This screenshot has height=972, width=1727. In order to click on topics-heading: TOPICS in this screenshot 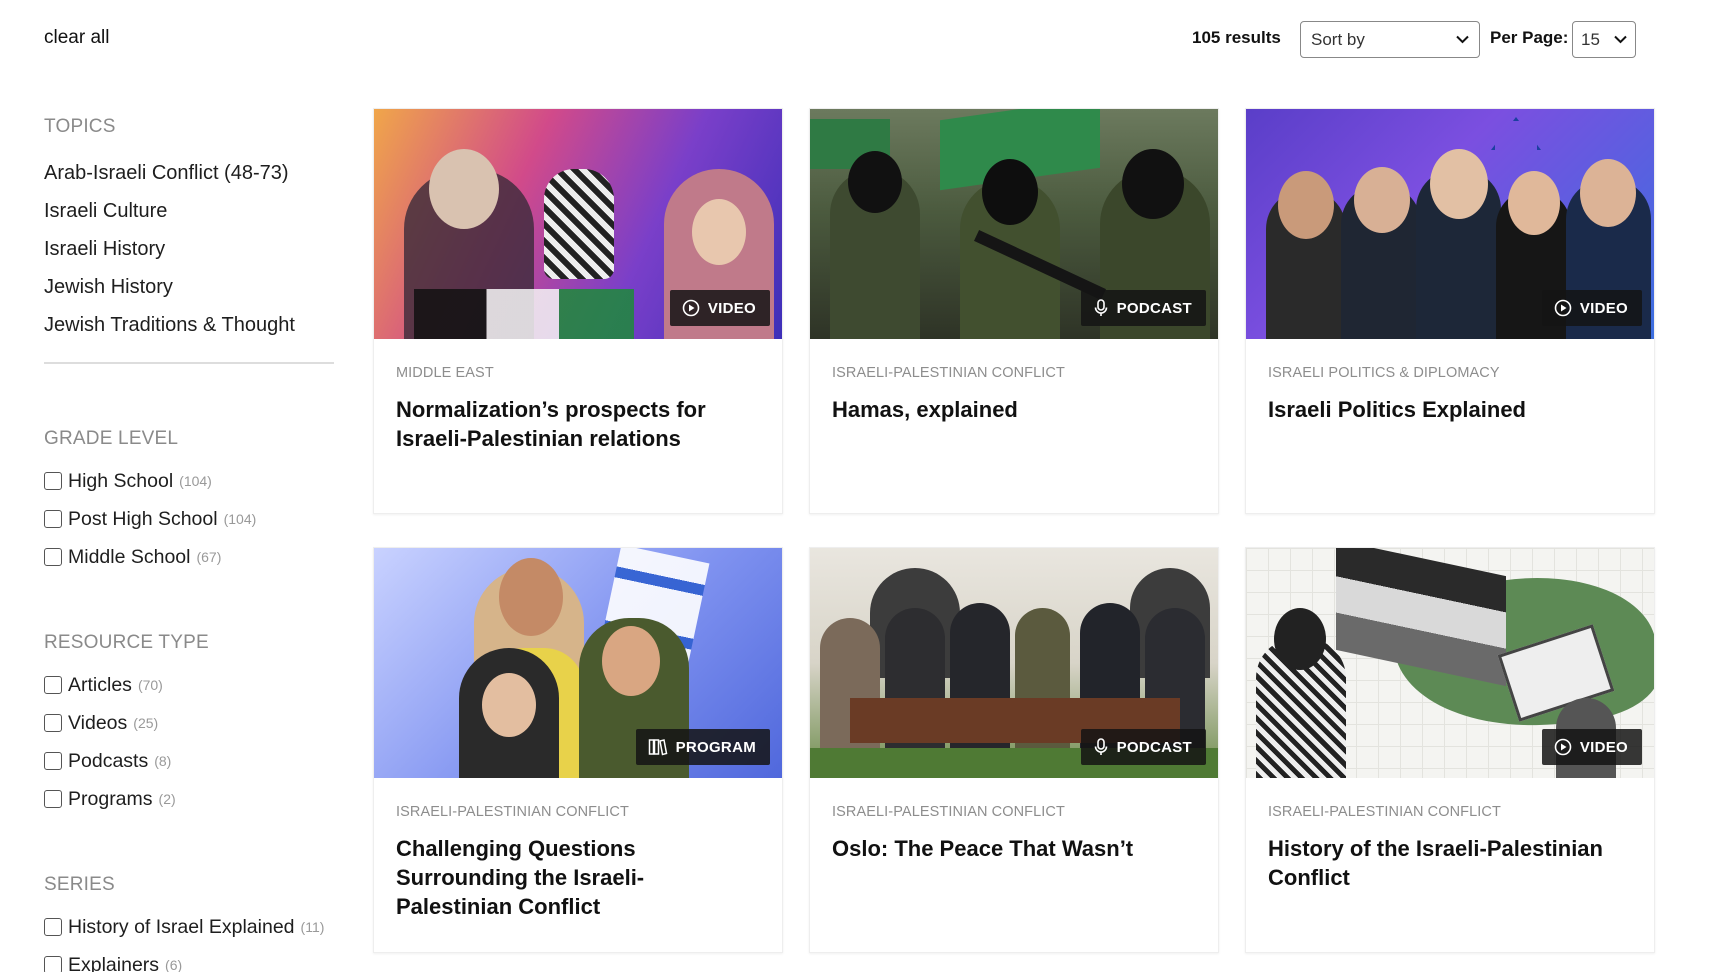, I will do `click(80, 126)`.